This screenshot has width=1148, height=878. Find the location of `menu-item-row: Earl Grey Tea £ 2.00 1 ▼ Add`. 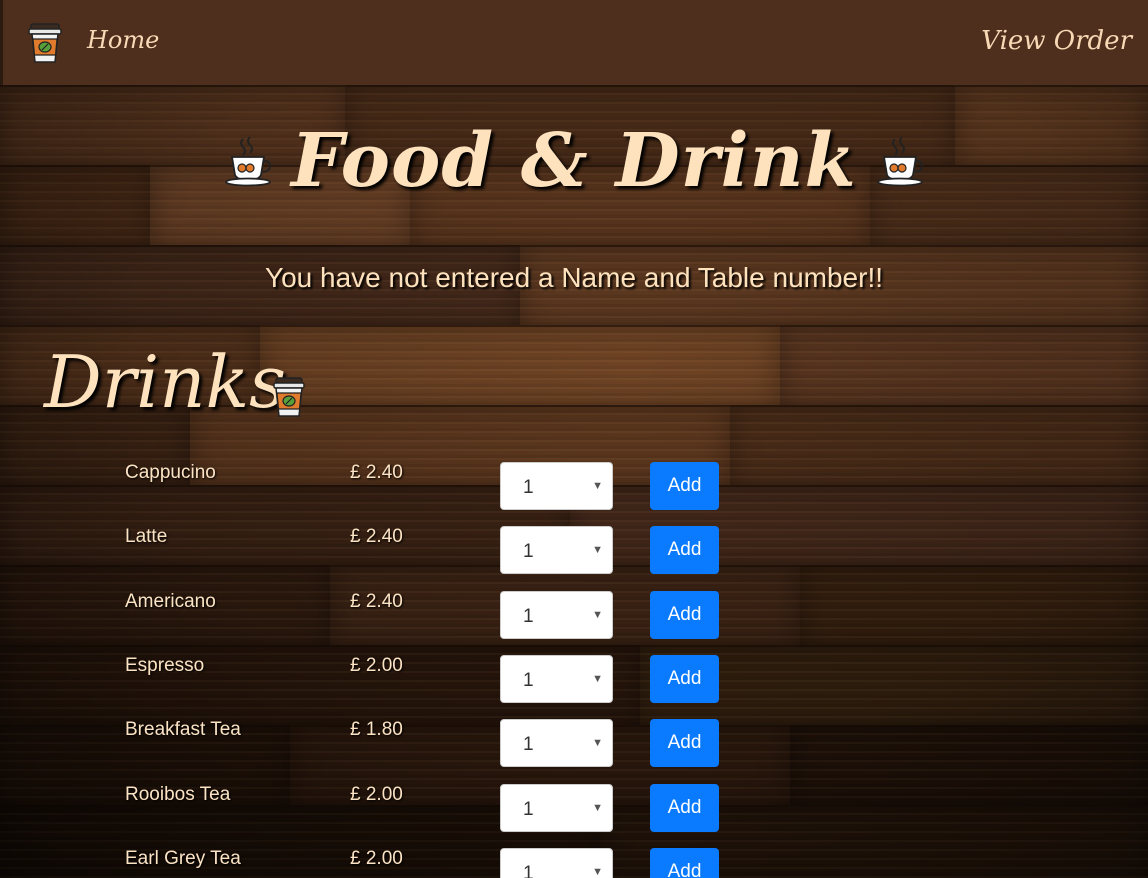

menu-item-row: Earl Grey Tea £ 2.00 1 ▼ Add is located at coordinates (574, 862).